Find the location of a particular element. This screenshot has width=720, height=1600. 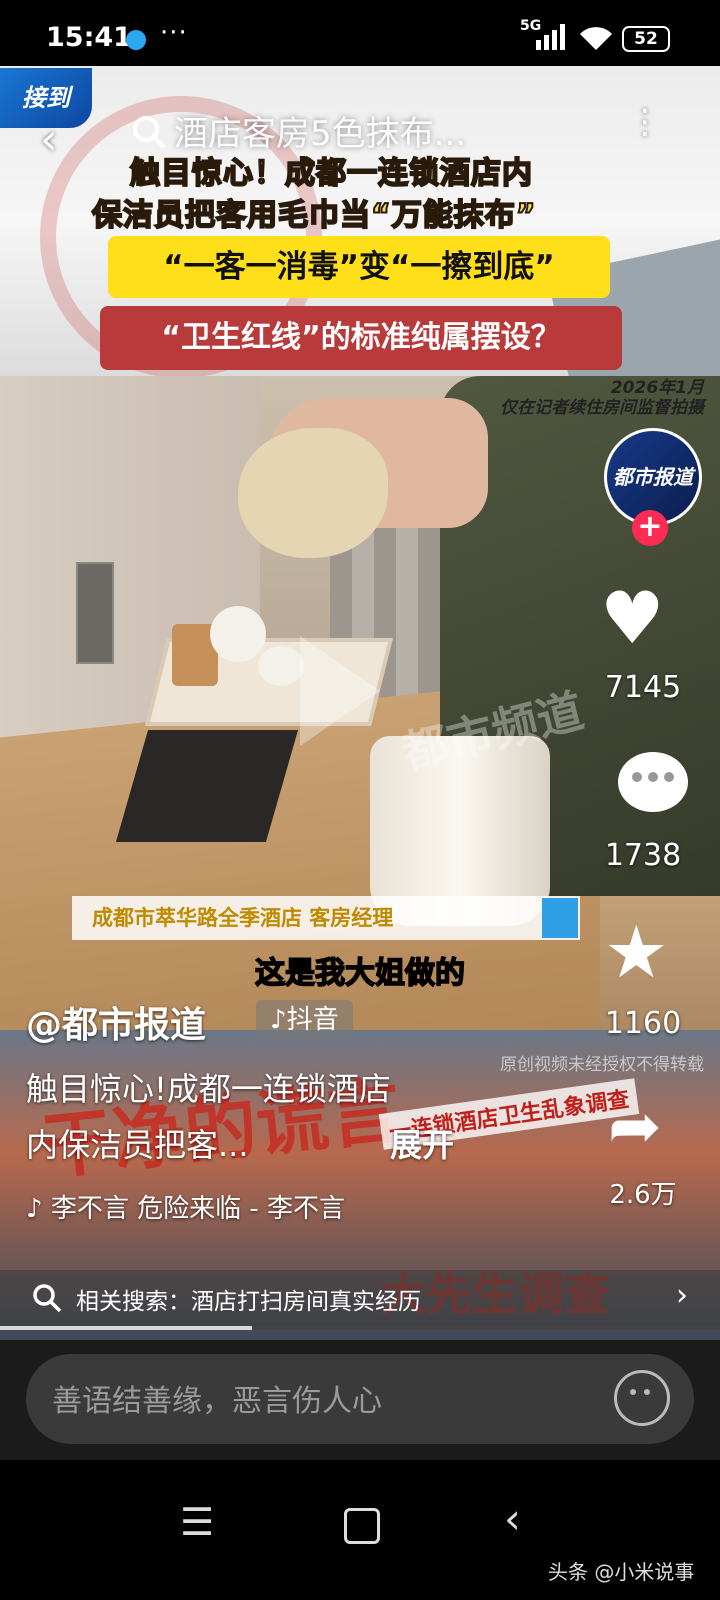

caption-bar: 成都市萃华路全季酒店 客房经理 is located at coordinates (326, 918).